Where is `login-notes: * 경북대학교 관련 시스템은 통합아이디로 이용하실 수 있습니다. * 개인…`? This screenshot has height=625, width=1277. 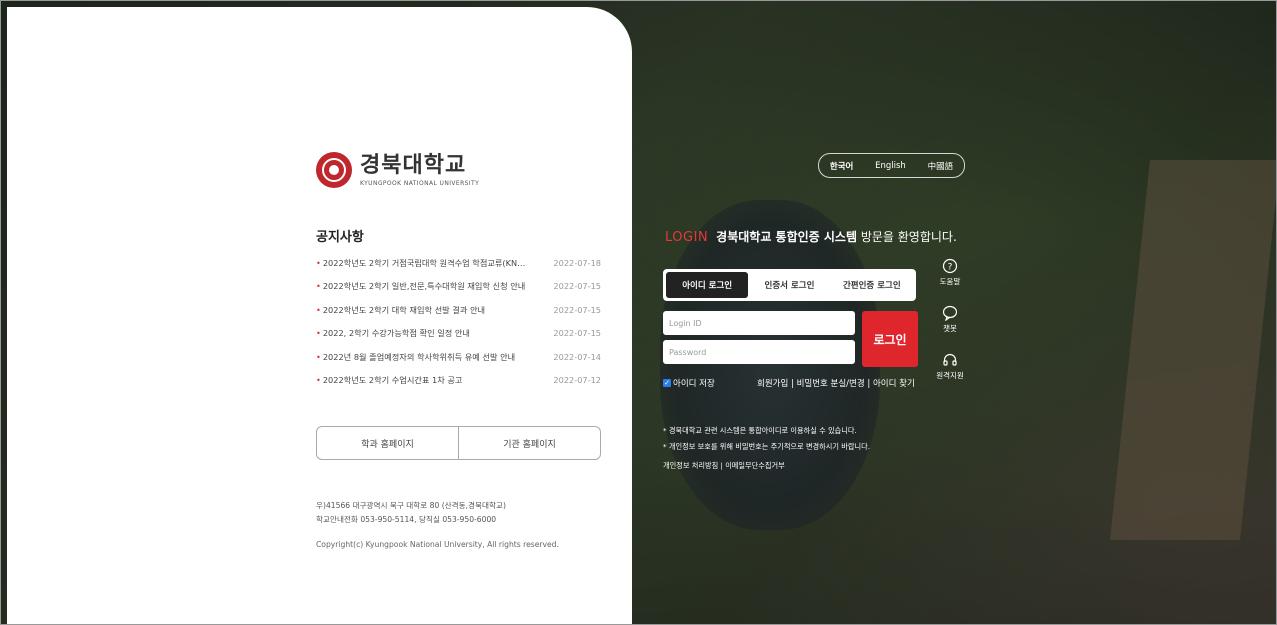 login-notes: * 경북대학교 관련 시스템은 통합아이디로 이용하실 수 있습니다. * 개인… is located at coordinates (766, 439).